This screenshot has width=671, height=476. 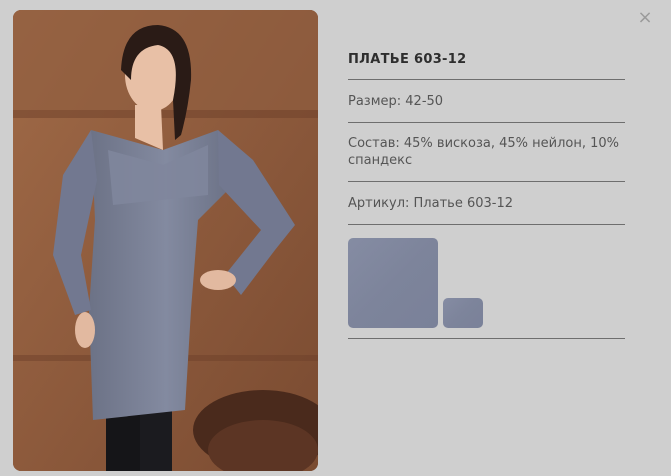 I want to click on size-field: Размер: 42-50, so click(x=486, y=101).